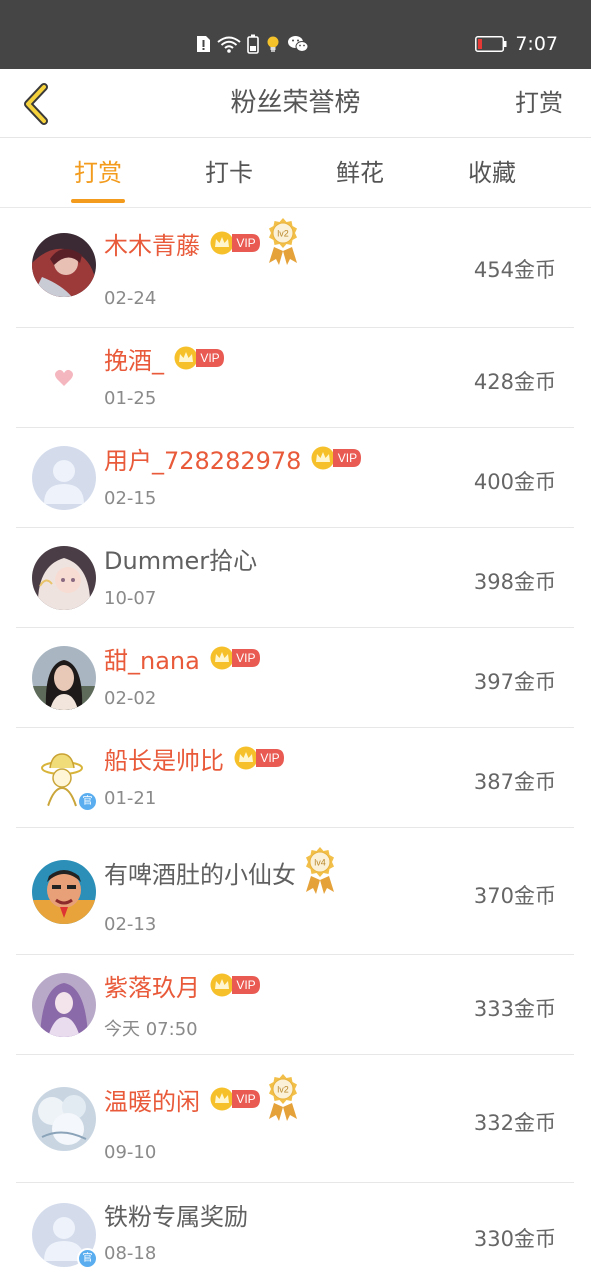  I want to click on fan-name: 用户_728282978, so click(202, 458).